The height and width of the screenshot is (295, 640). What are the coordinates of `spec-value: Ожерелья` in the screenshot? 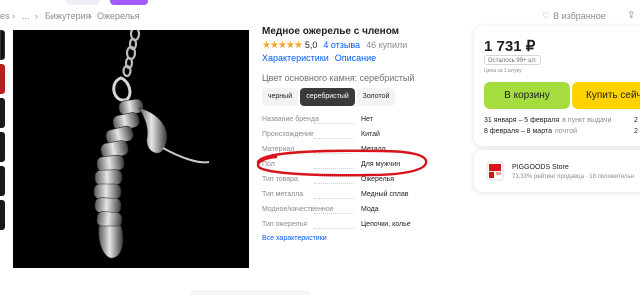 It's located at (378, 179).